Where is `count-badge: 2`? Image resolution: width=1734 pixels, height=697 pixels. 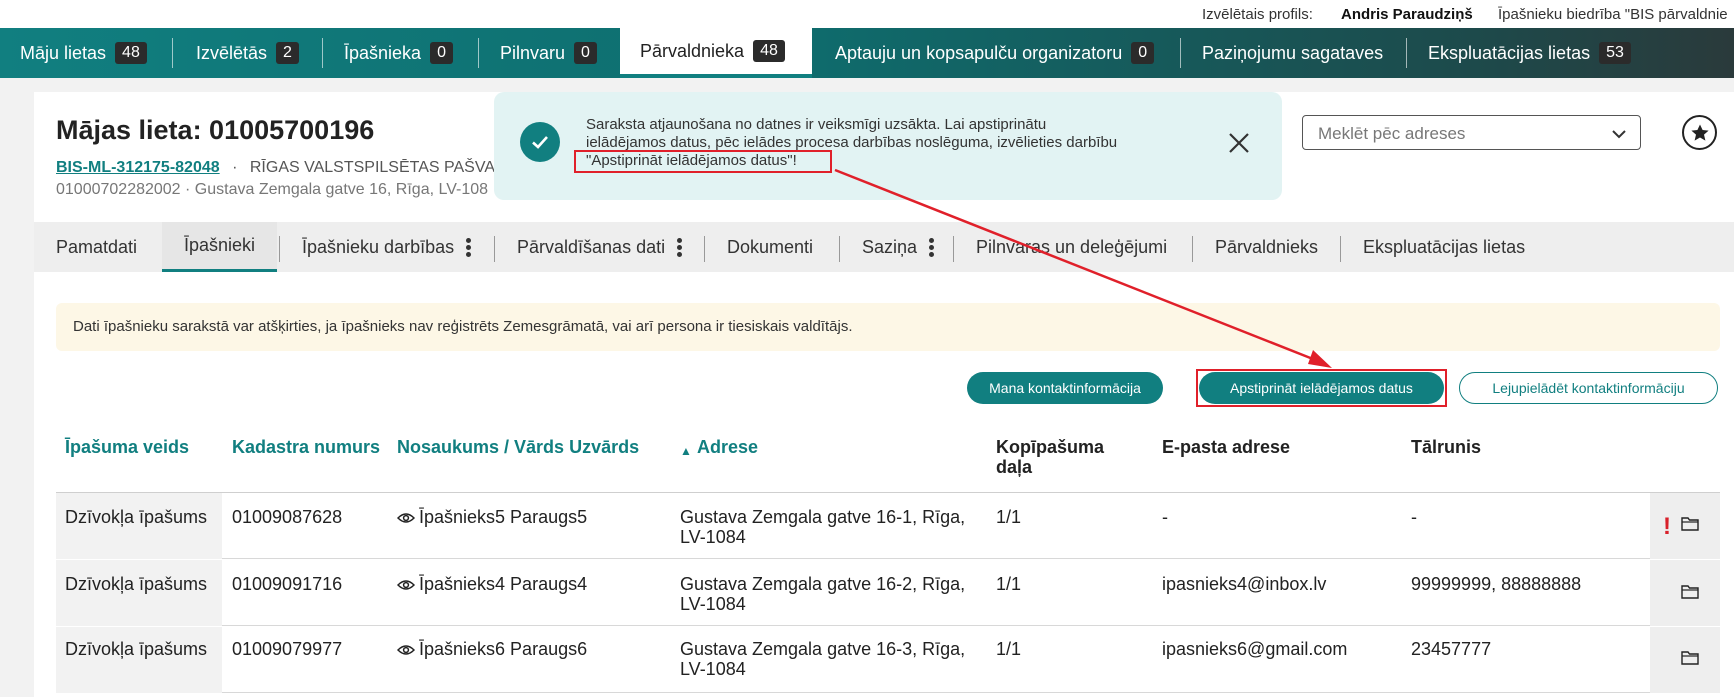
count-badge: 2 is located at coordinates (287, 53).